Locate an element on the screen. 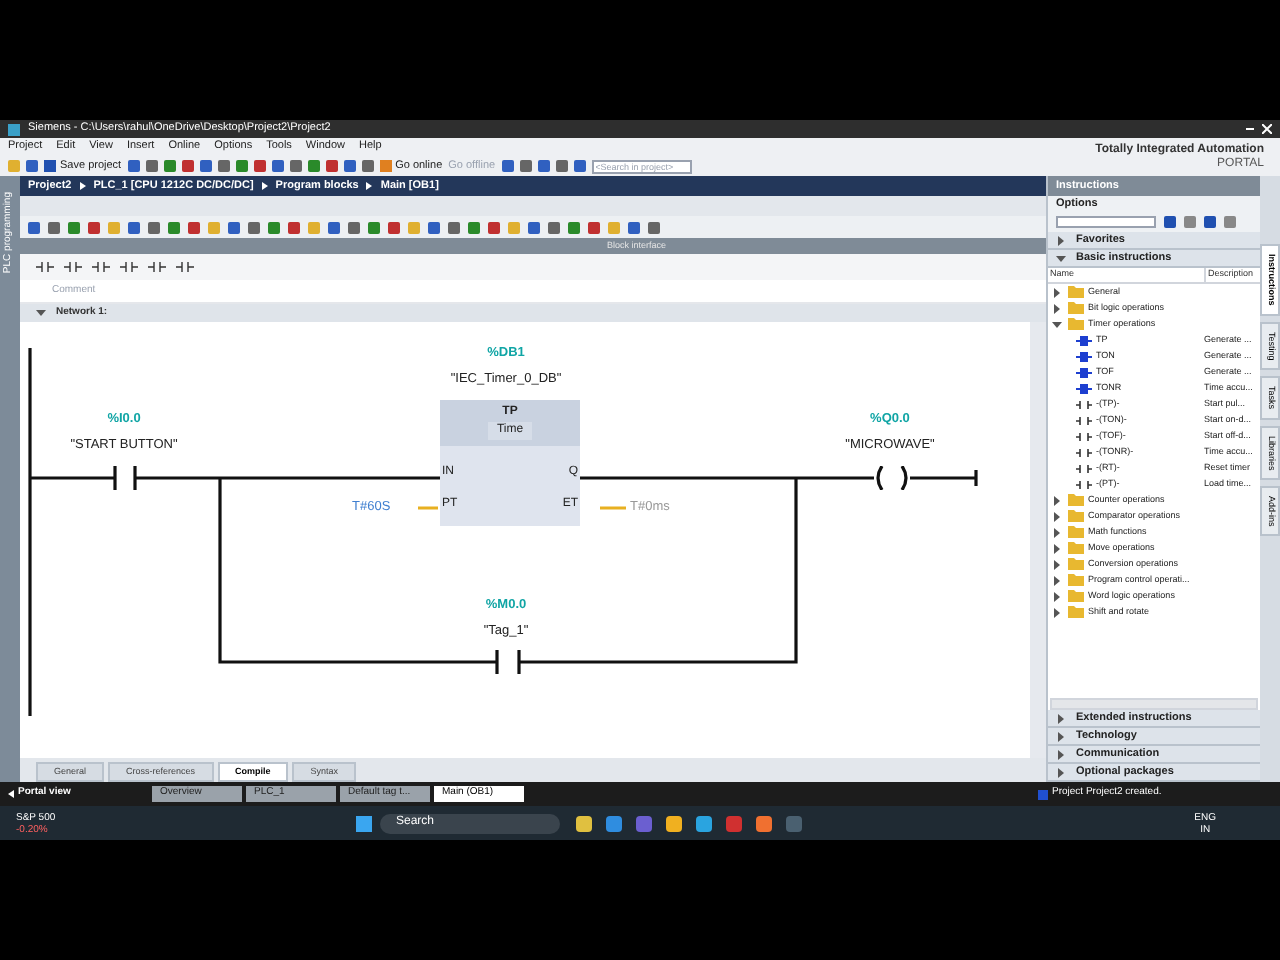  collapsed-arrow-icon is located at coordinates (1062, 240).